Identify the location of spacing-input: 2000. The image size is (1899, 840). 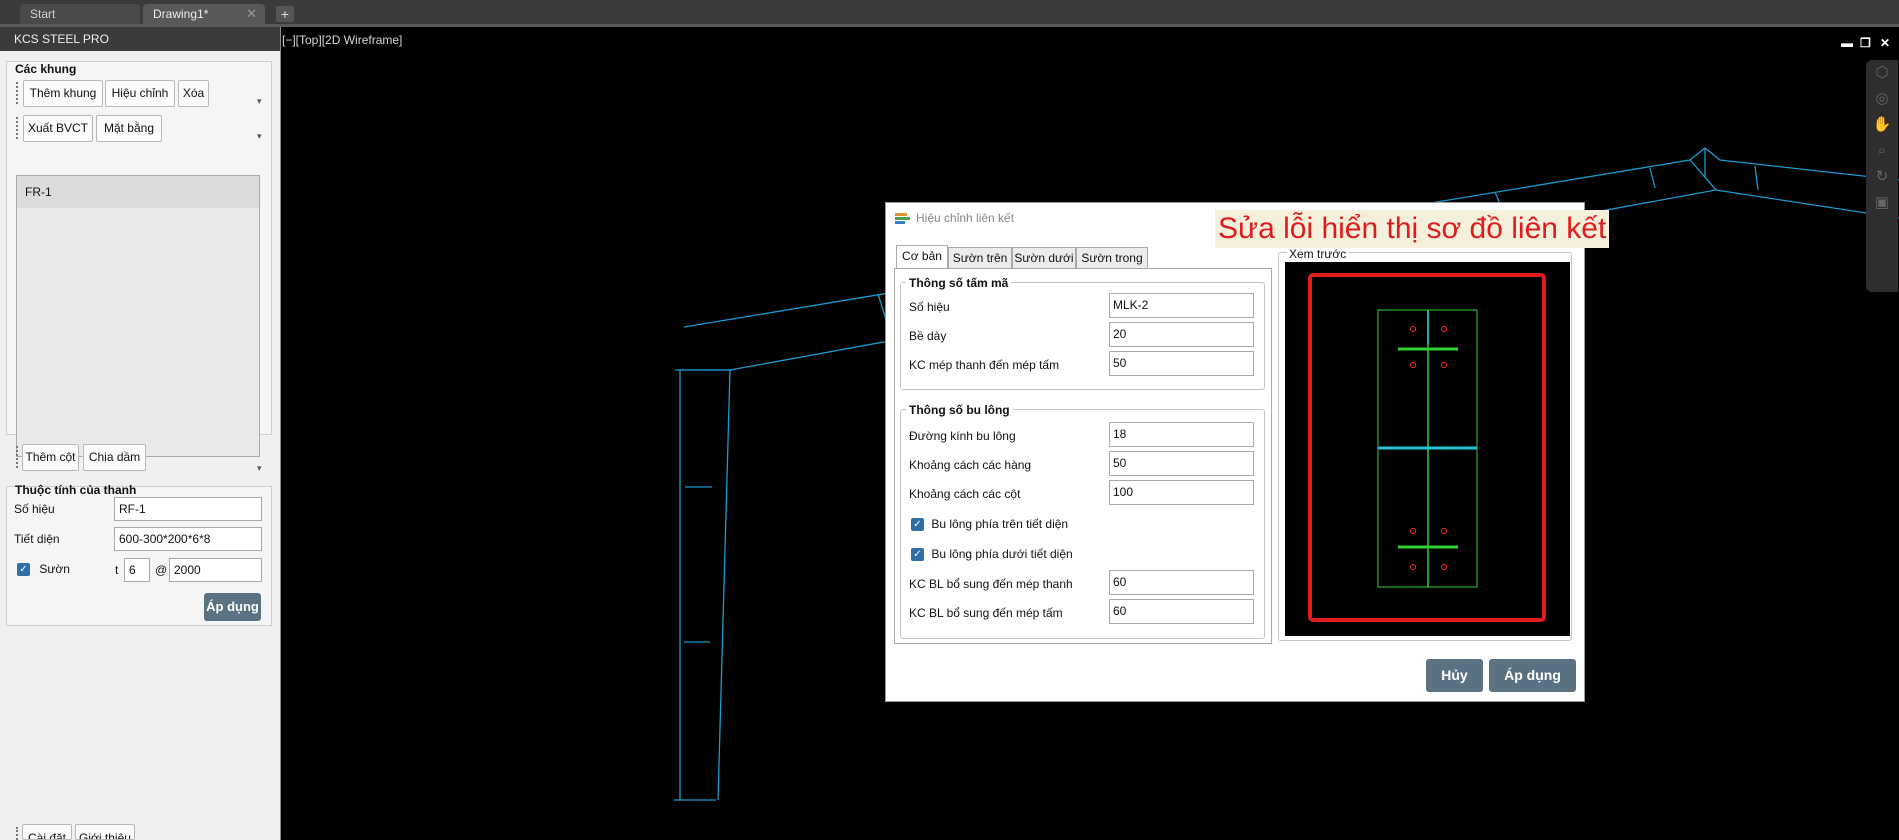
(215, 570).